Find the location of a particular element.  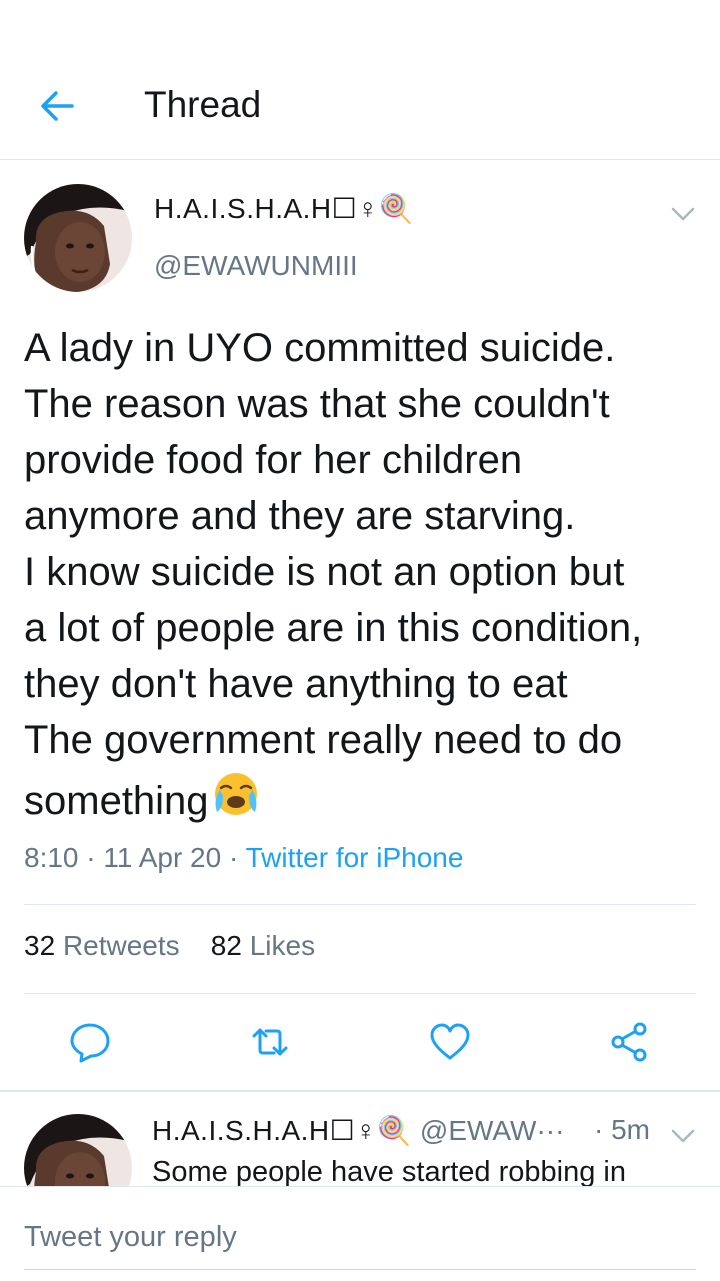

retweets-stat: 32 Retweets is located at coordinates (102, 945).